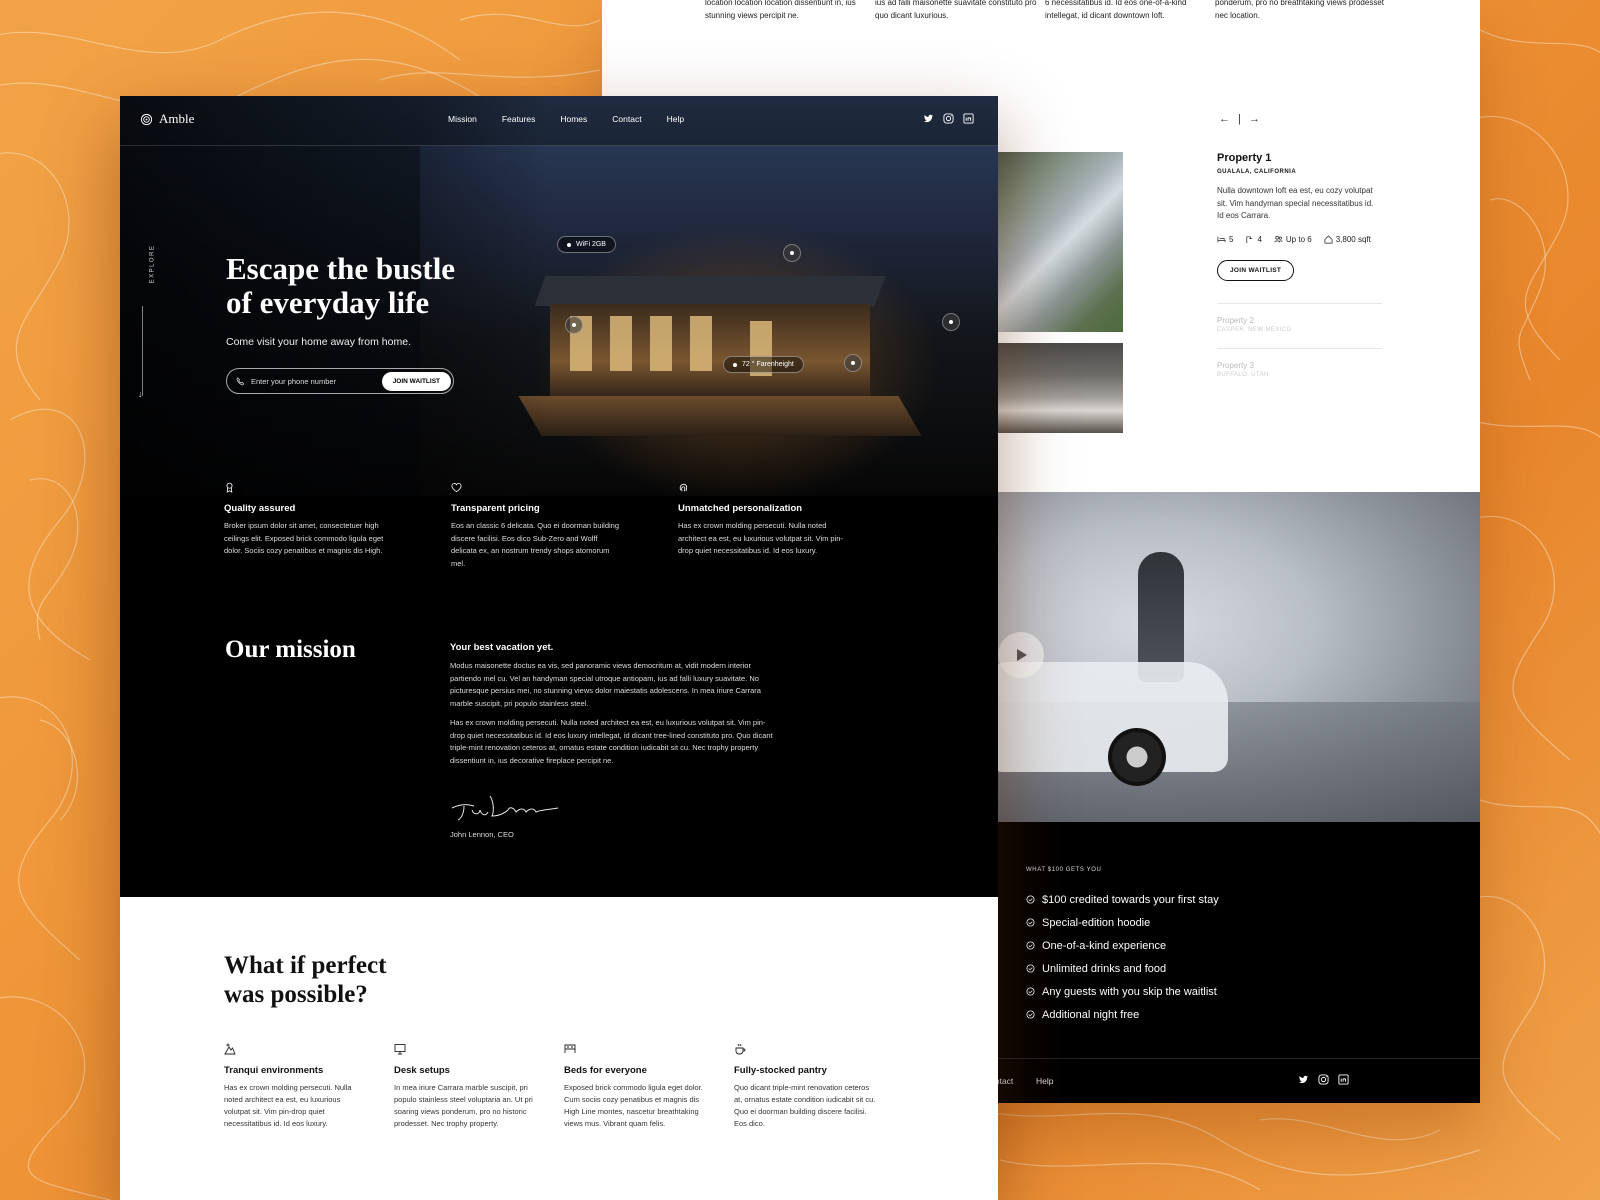  I want to click on video-thumbnail, so click(1229, 657).